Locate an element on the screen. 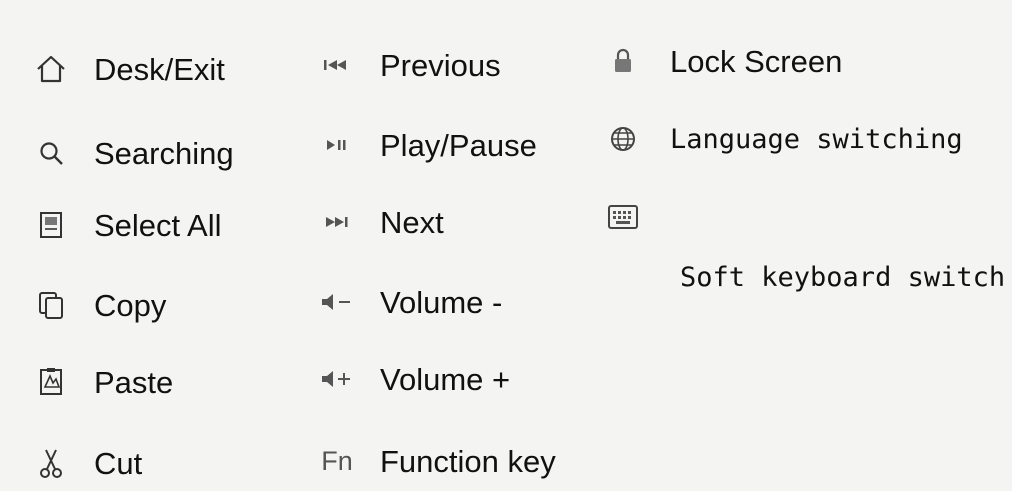 The height and width of the screenshot is (491, 1012). paste-icon is located at coordinates (51, 382).